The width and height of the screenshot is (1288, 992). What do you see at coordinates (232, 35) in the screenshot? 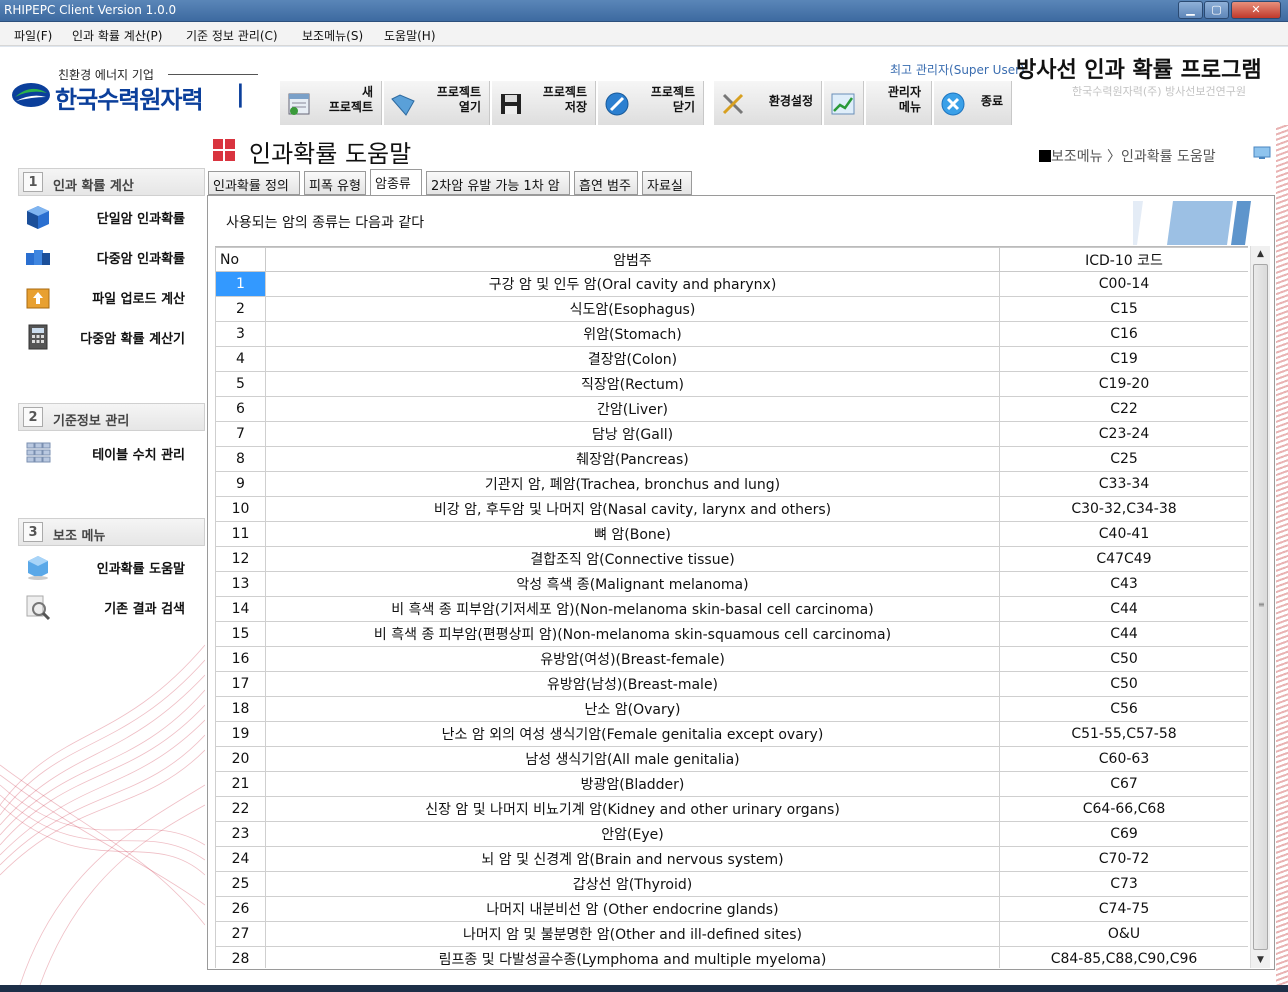
I see `menu-base-info: 기준 정보 관리(C)` at bounding box center [232, 35].